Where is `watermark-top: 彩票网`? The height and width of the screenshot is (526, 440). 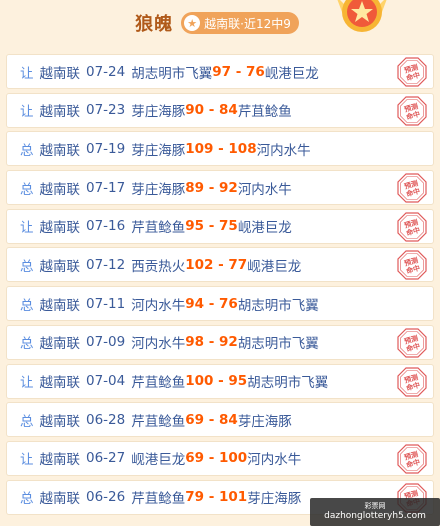 watermark-top: 彩票网 is located at coordinates (375, 506).